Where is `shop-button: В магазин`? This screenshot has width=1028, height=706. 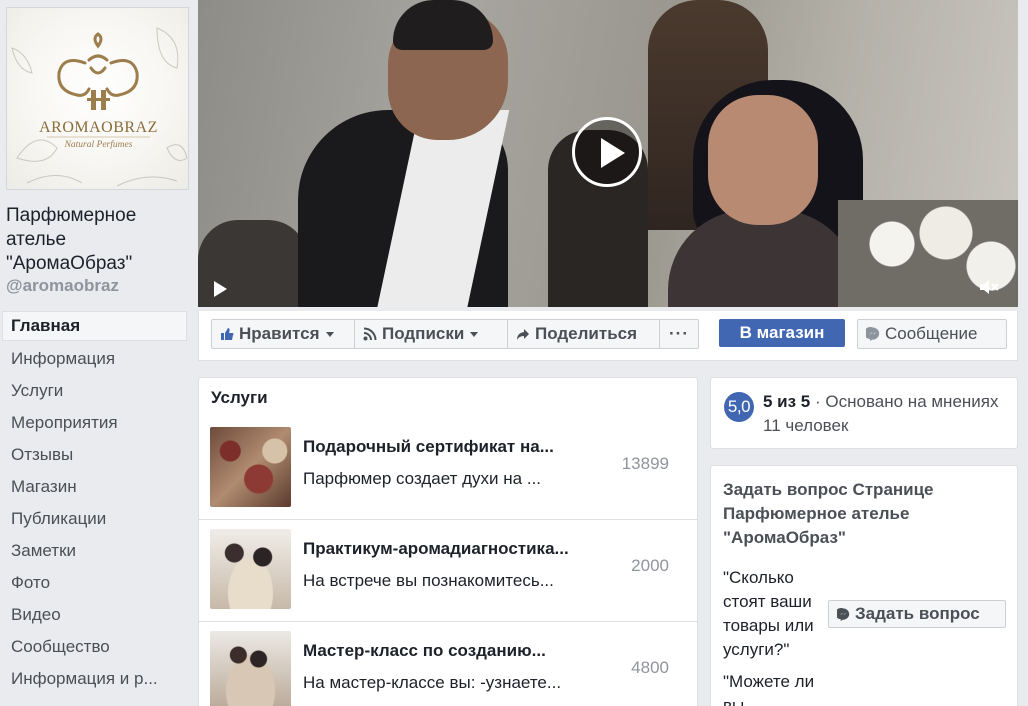
shop-button: В магазин is located at coordinates (782, 333).